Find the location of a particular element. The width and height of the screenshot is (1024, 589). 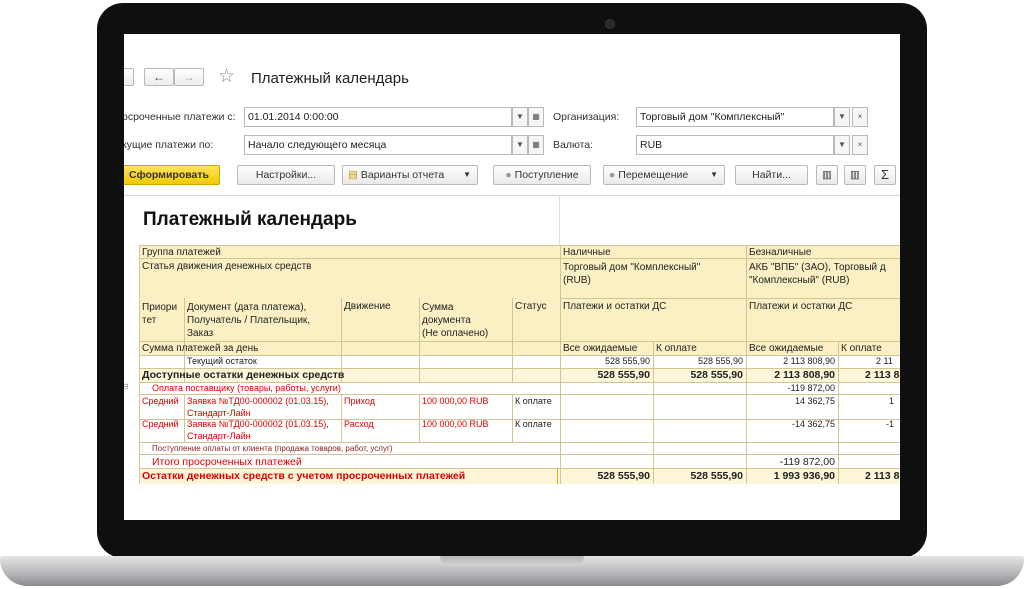

final-noncash-expected: 1 993 936,90 is located at coordinates (804, 476).